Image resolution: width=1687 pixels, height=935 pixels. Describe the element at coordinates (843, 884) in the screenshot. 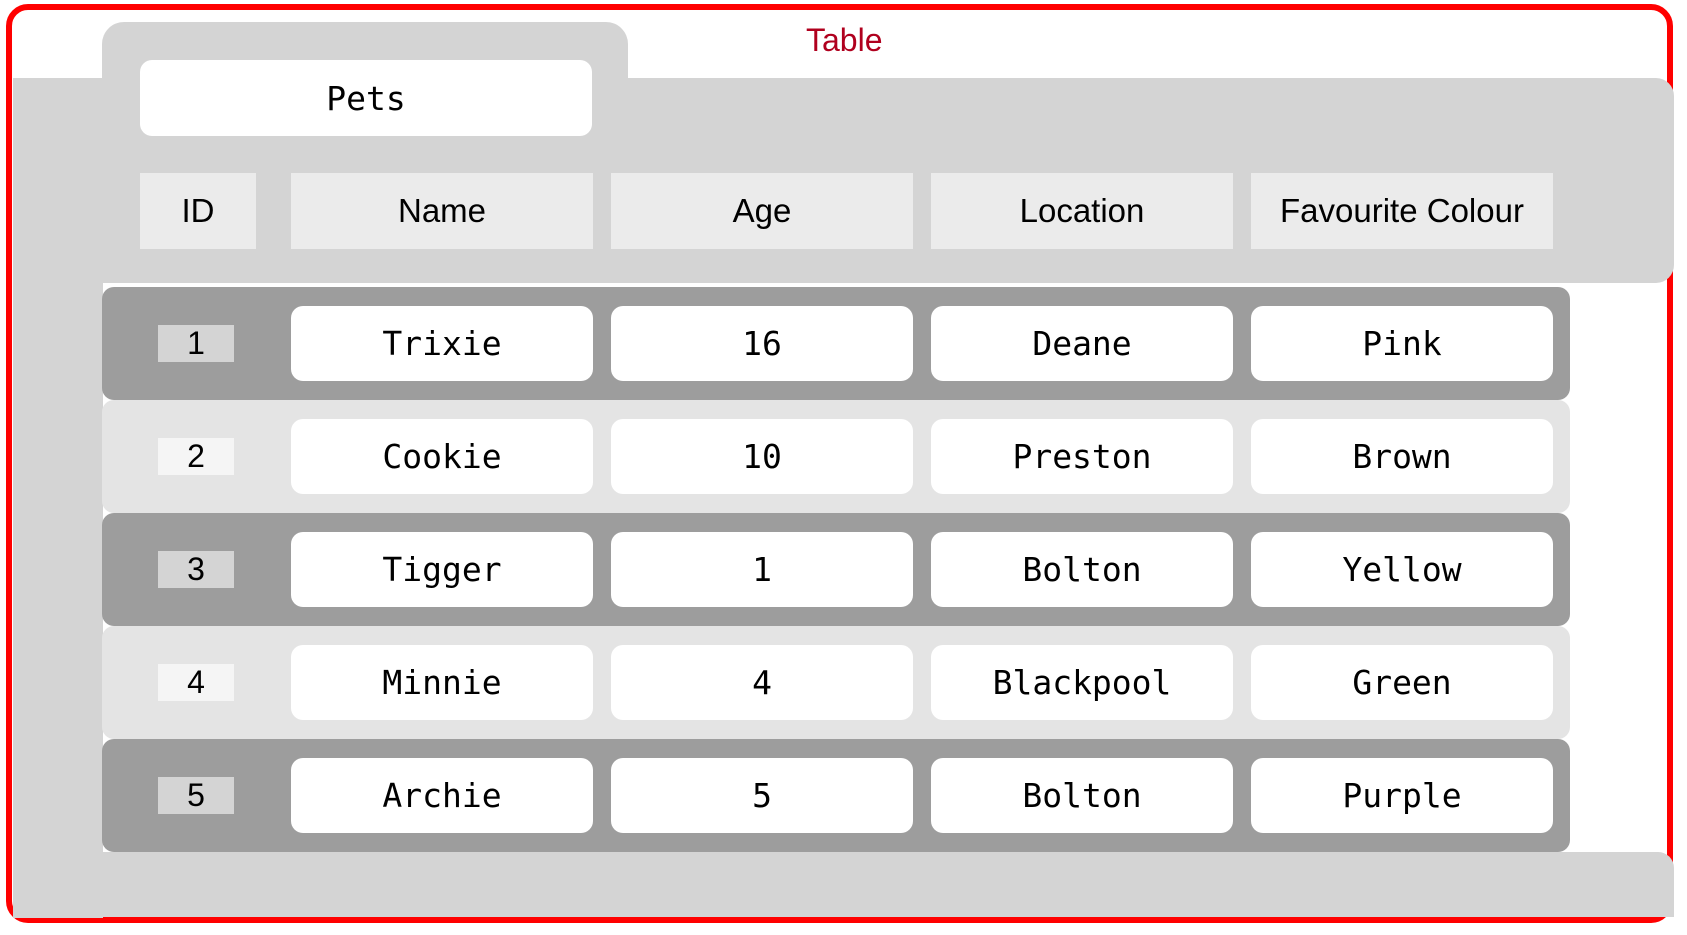

I see `table-footer` at that location.